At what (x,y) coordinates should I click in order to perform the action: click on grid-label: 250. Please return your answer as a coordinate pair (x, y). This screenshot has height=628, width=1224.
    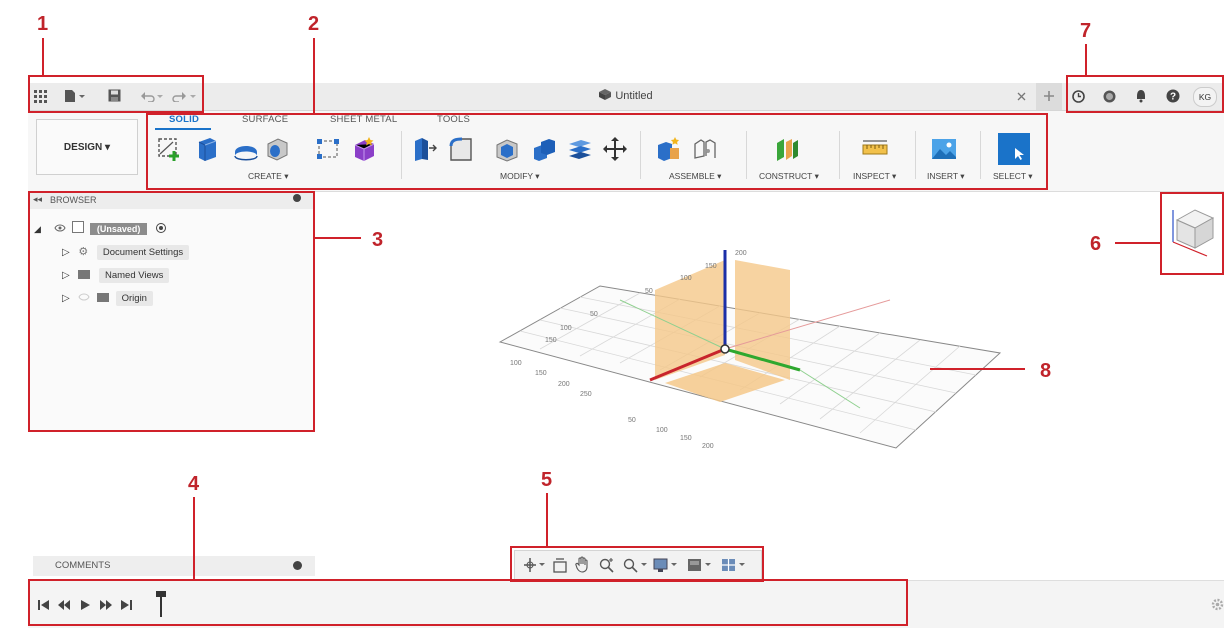
    Looking at the image, I should click on (586, 394).